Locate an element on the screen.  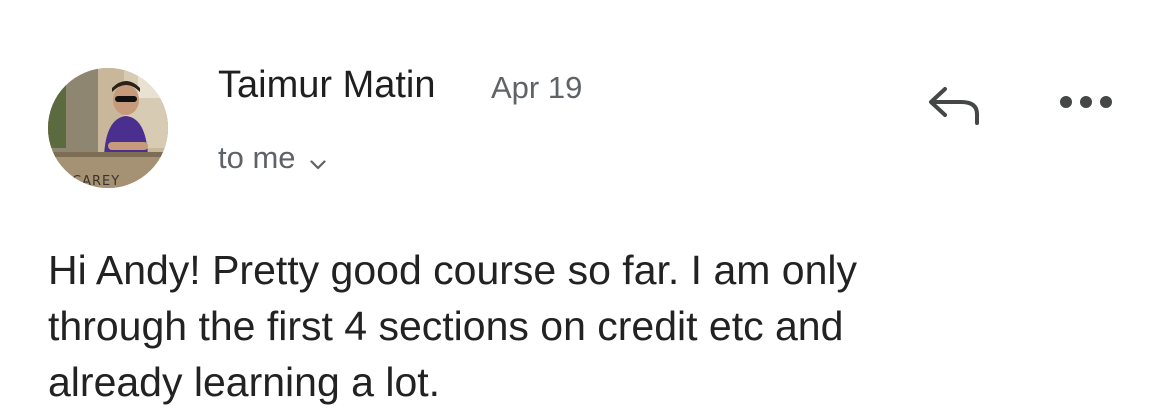
avatar-photo: CAREY is located at coordinates (108, 128).